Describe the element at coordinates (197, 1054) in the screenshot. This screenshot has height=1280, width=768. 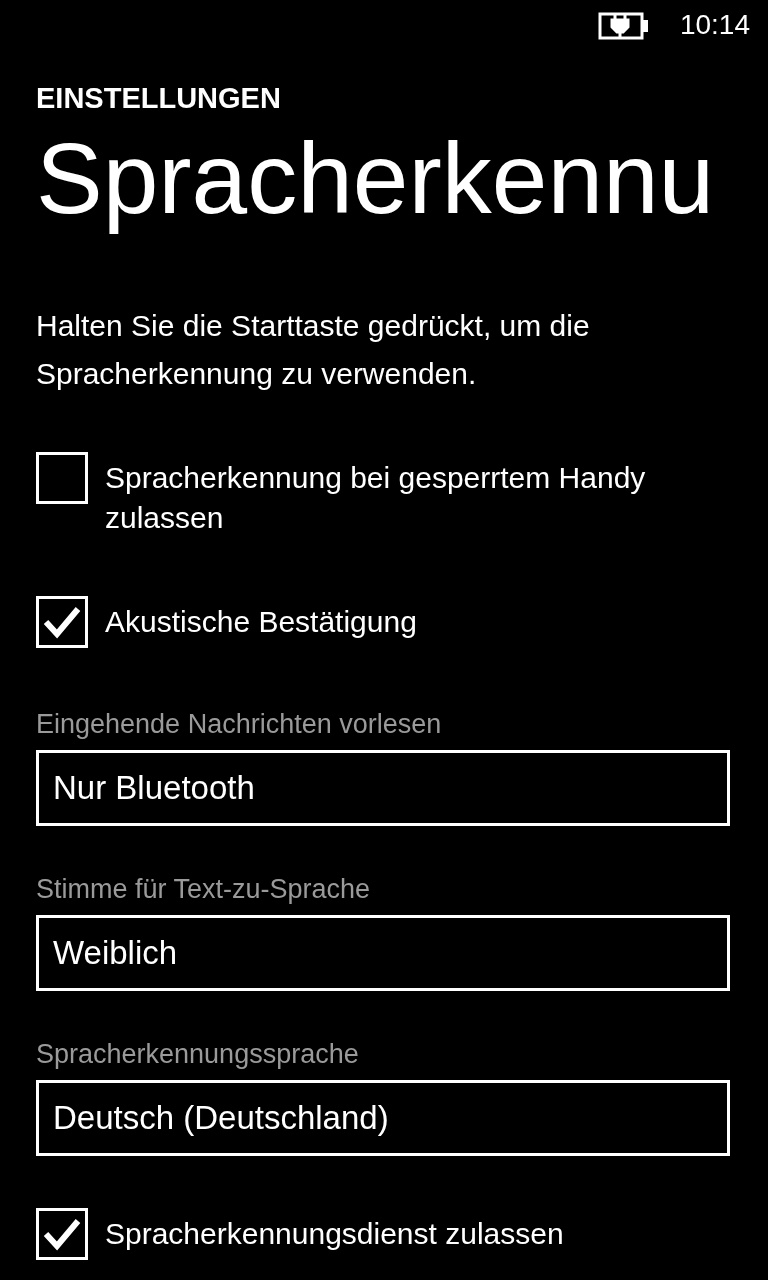
I see `picker-label: Spracherkennungssprache` at that location.